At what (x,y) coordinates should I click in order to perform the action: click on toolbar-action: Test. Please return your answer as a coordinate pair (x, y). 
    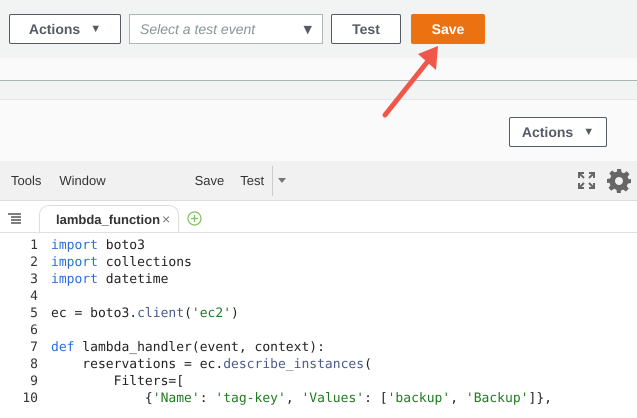
    Looking at the image, I should click on (252, 180).